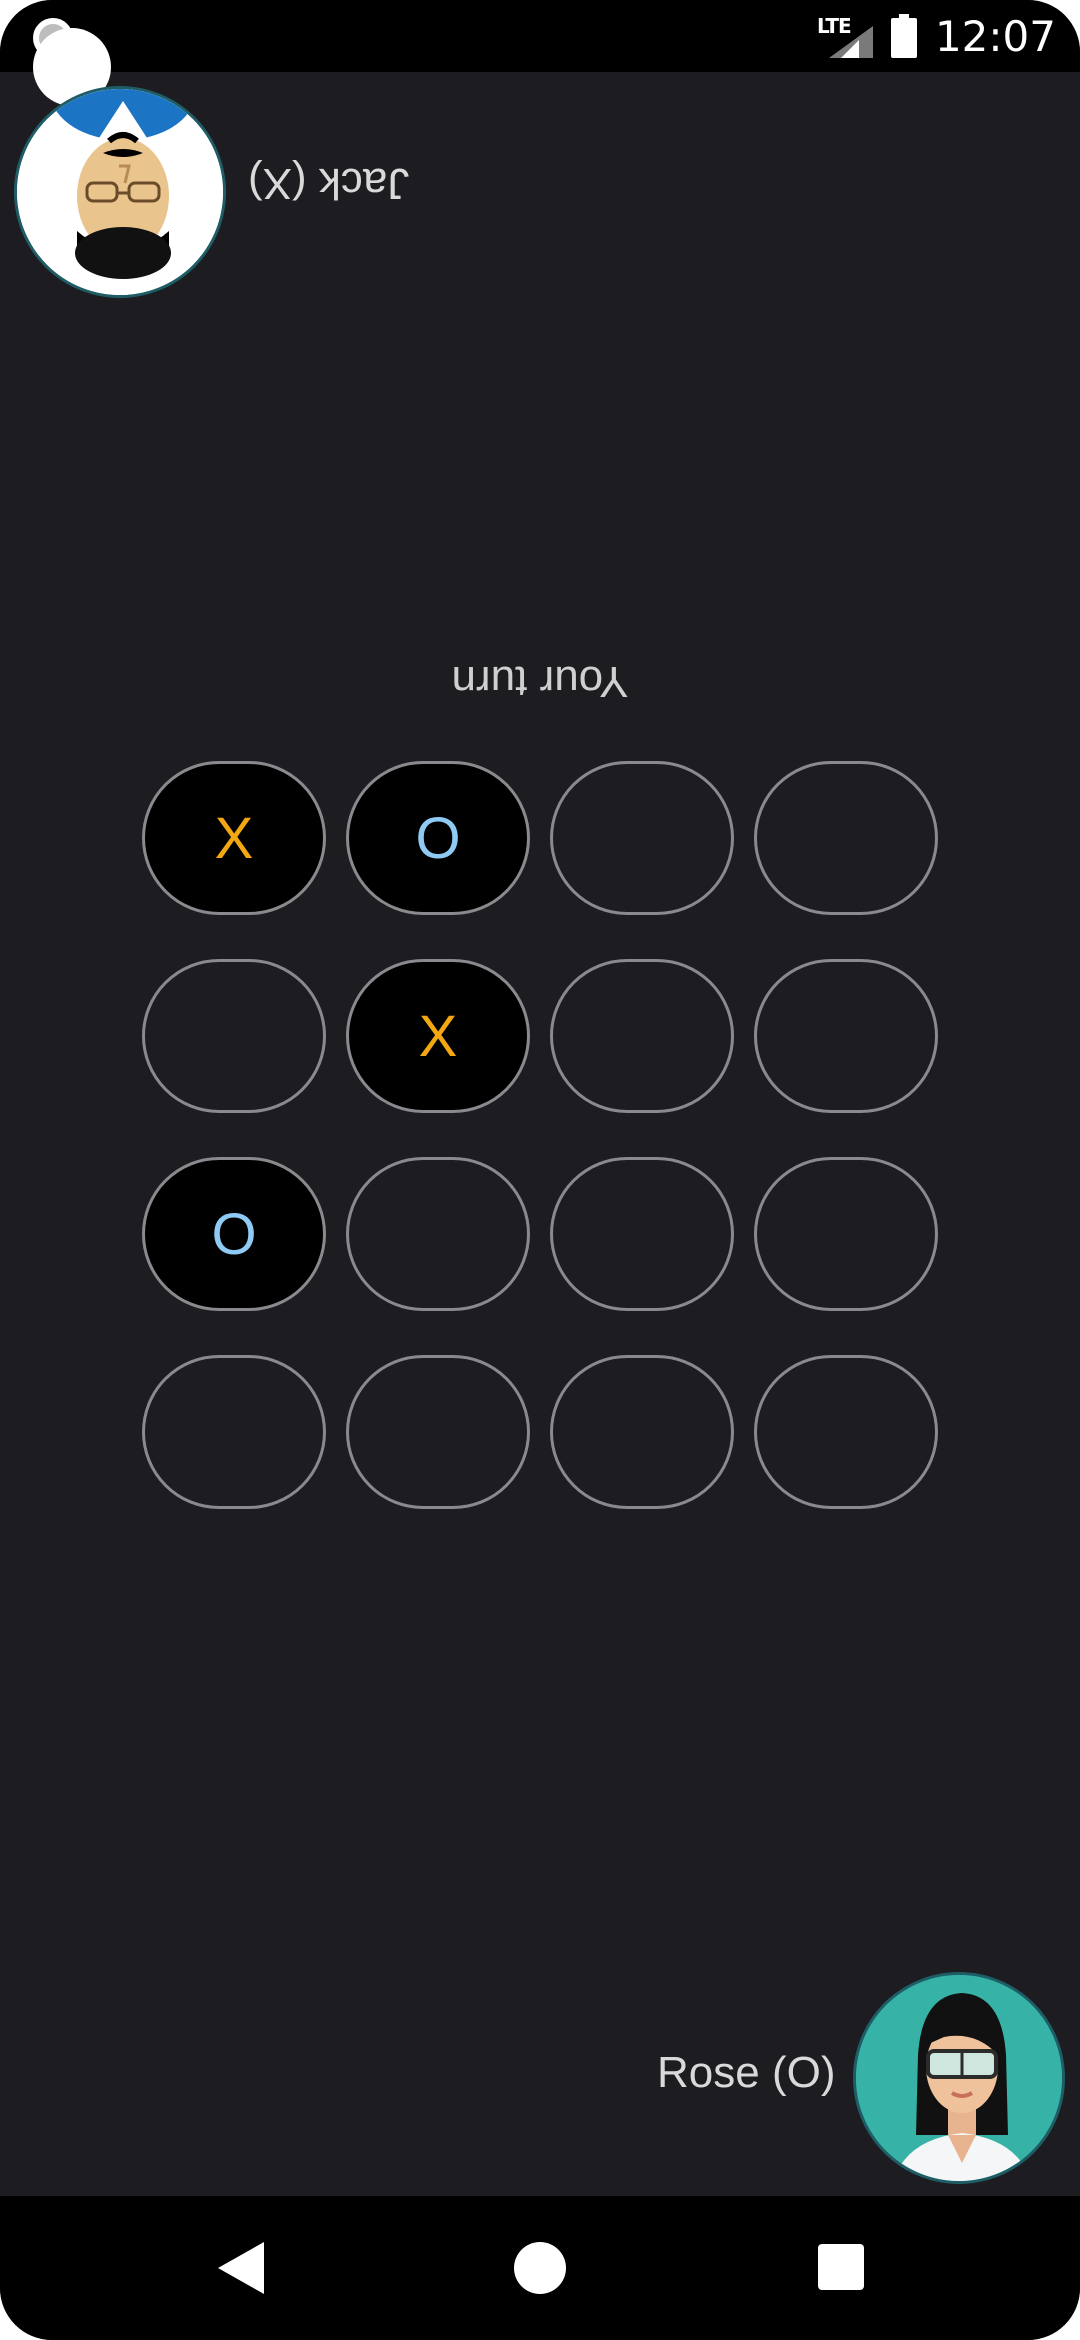 The width and height of the screenshot is (1080, 2340). I want to click on rose-player-name: Rose (O), so click(746, 2072).